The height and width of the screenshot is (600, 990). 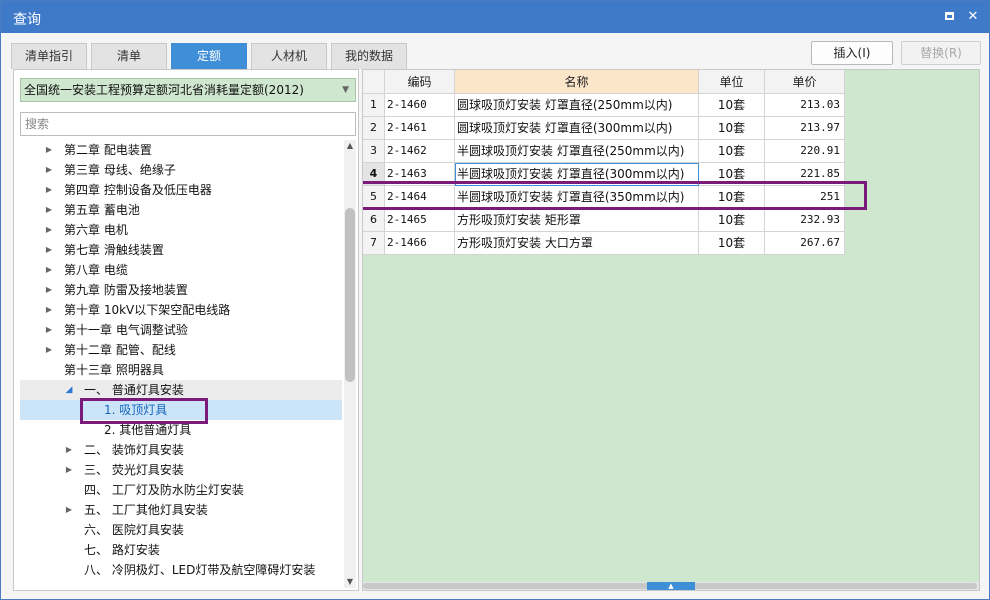 I want to click on insert-button: 插入(I), so click(x=852, y=53).